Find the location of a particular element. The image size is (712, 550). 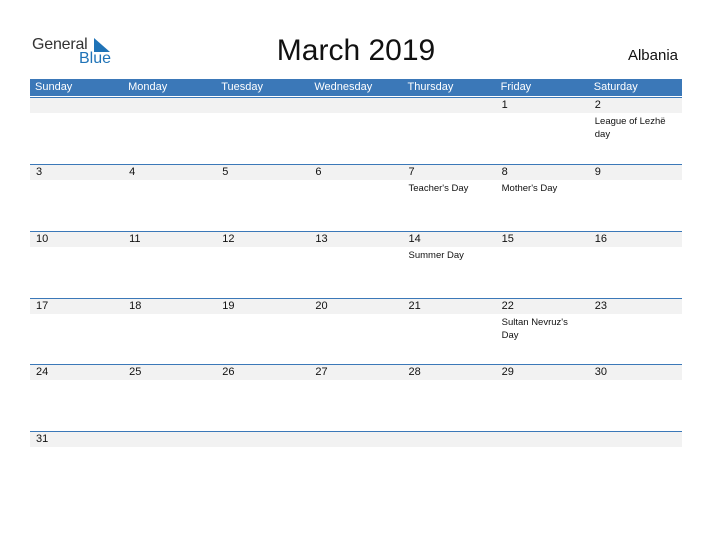

holiday-label: Summer Day is located at coordinates (436, 255).